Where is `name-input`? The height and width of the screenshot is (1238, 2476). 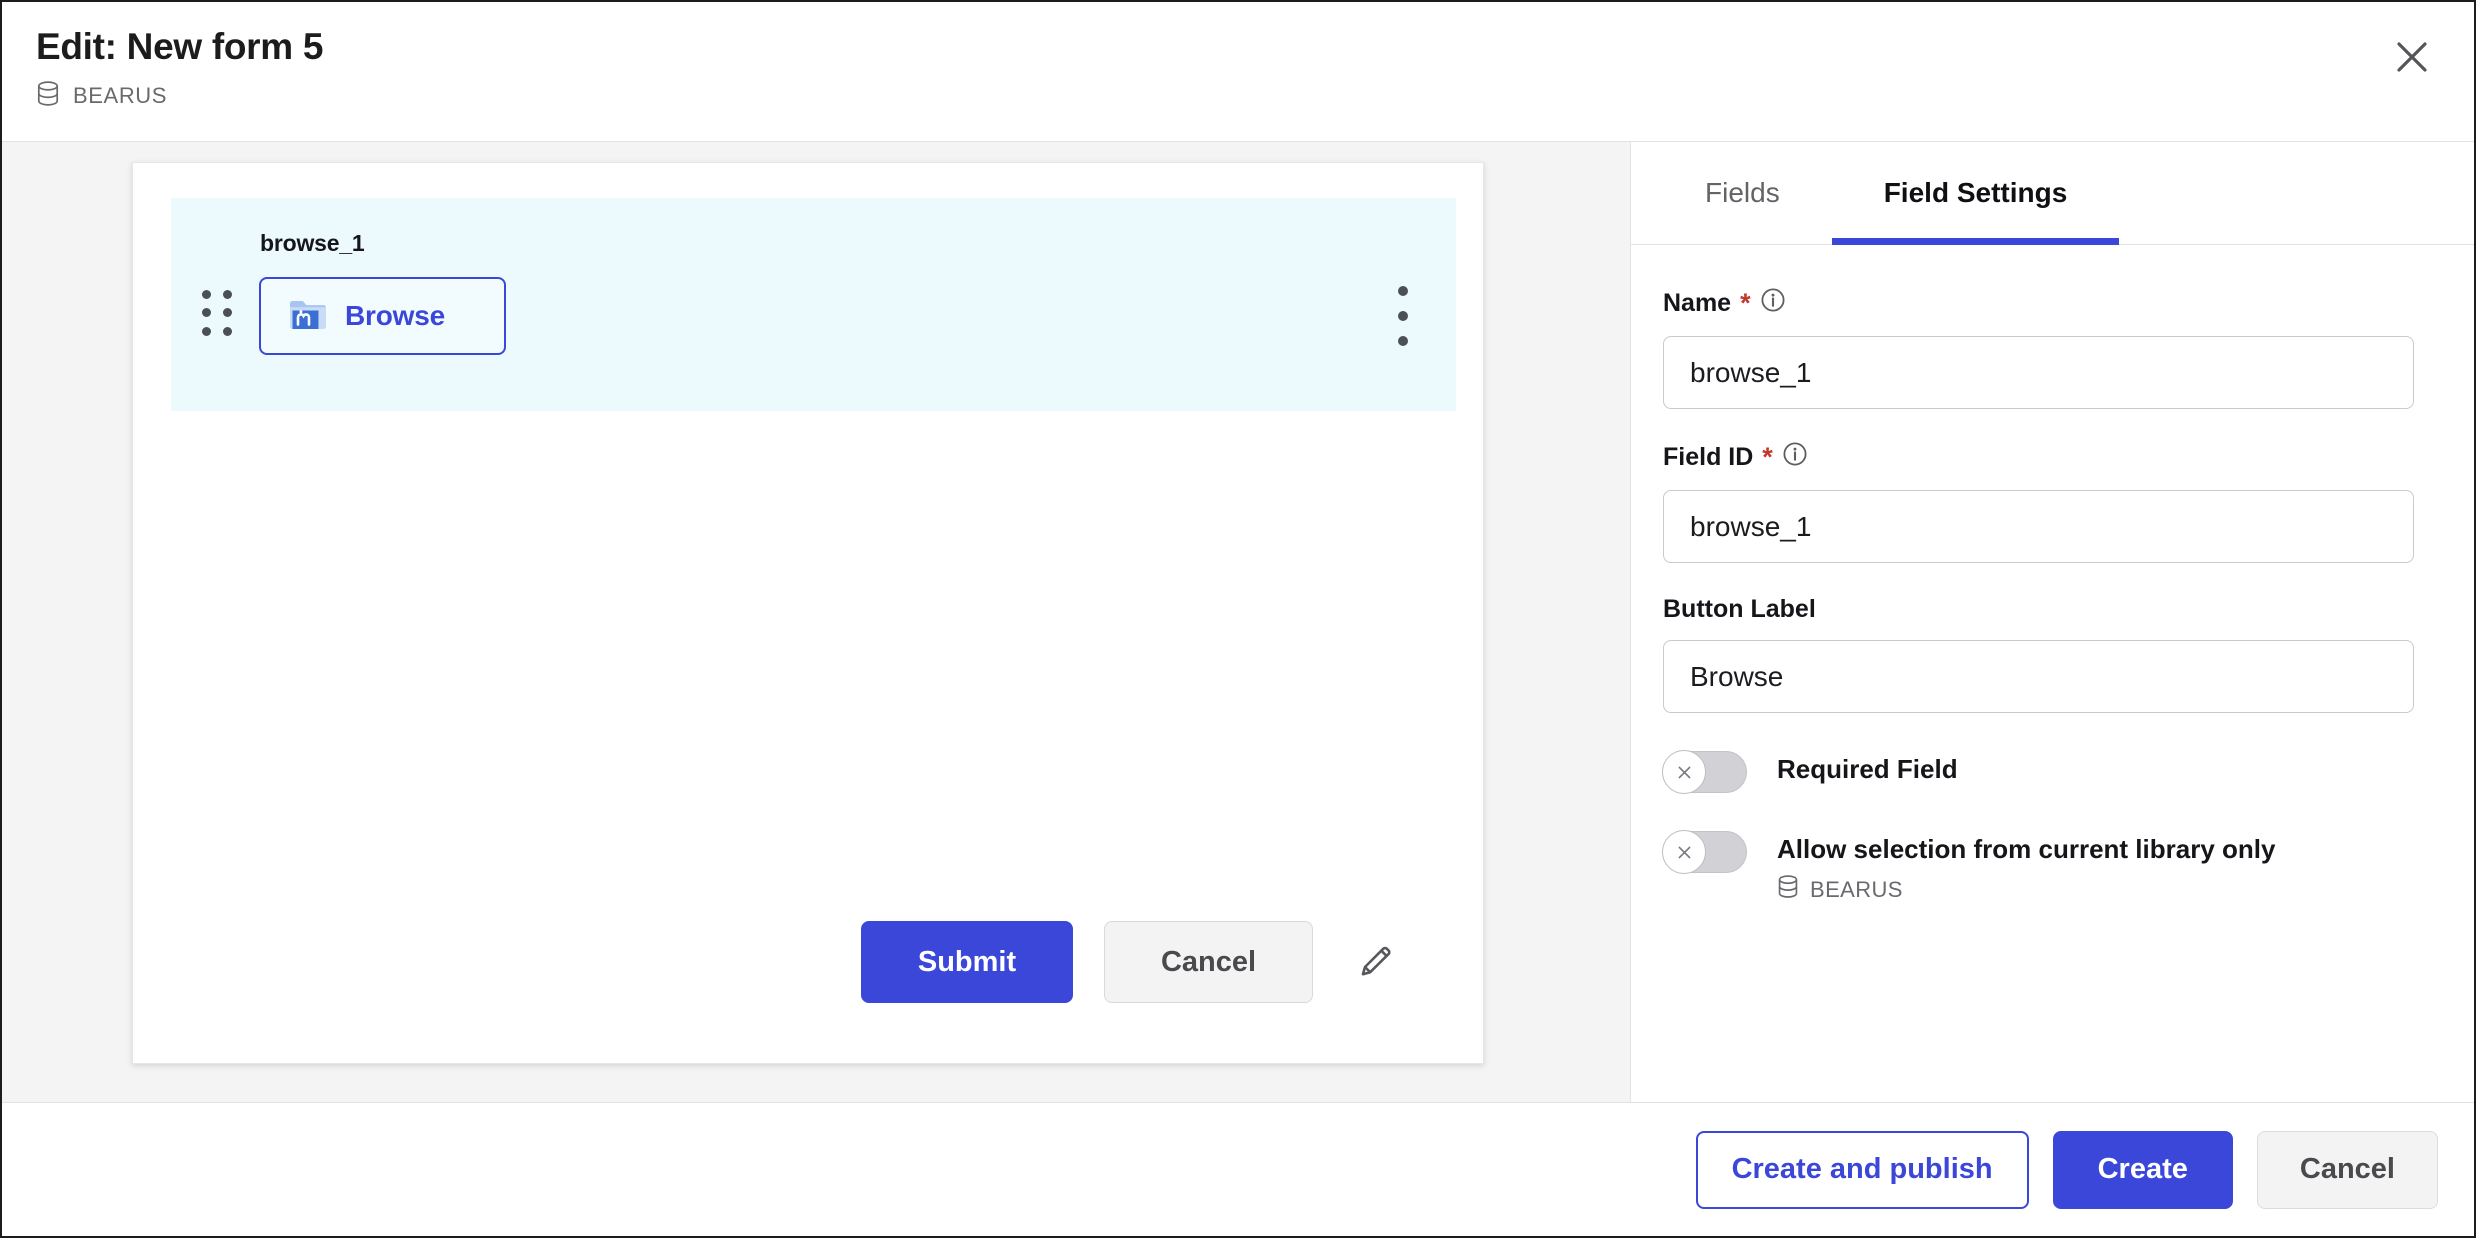 name-input is located at coordinates (2038, 372).